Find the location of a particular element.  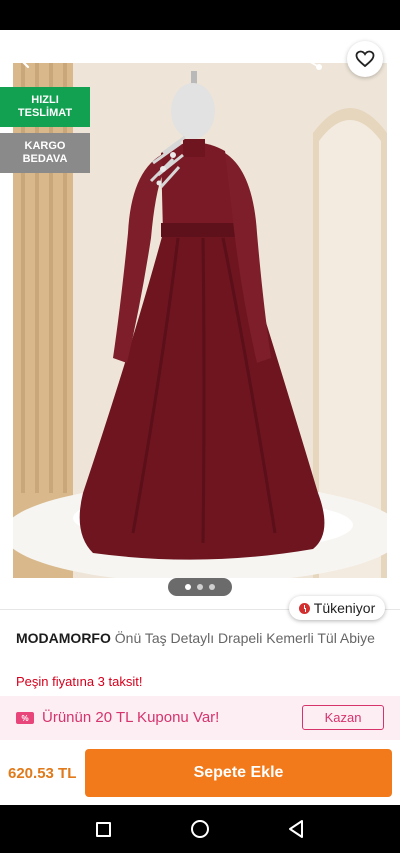

image-pagination is located at coordinates (200, 587).